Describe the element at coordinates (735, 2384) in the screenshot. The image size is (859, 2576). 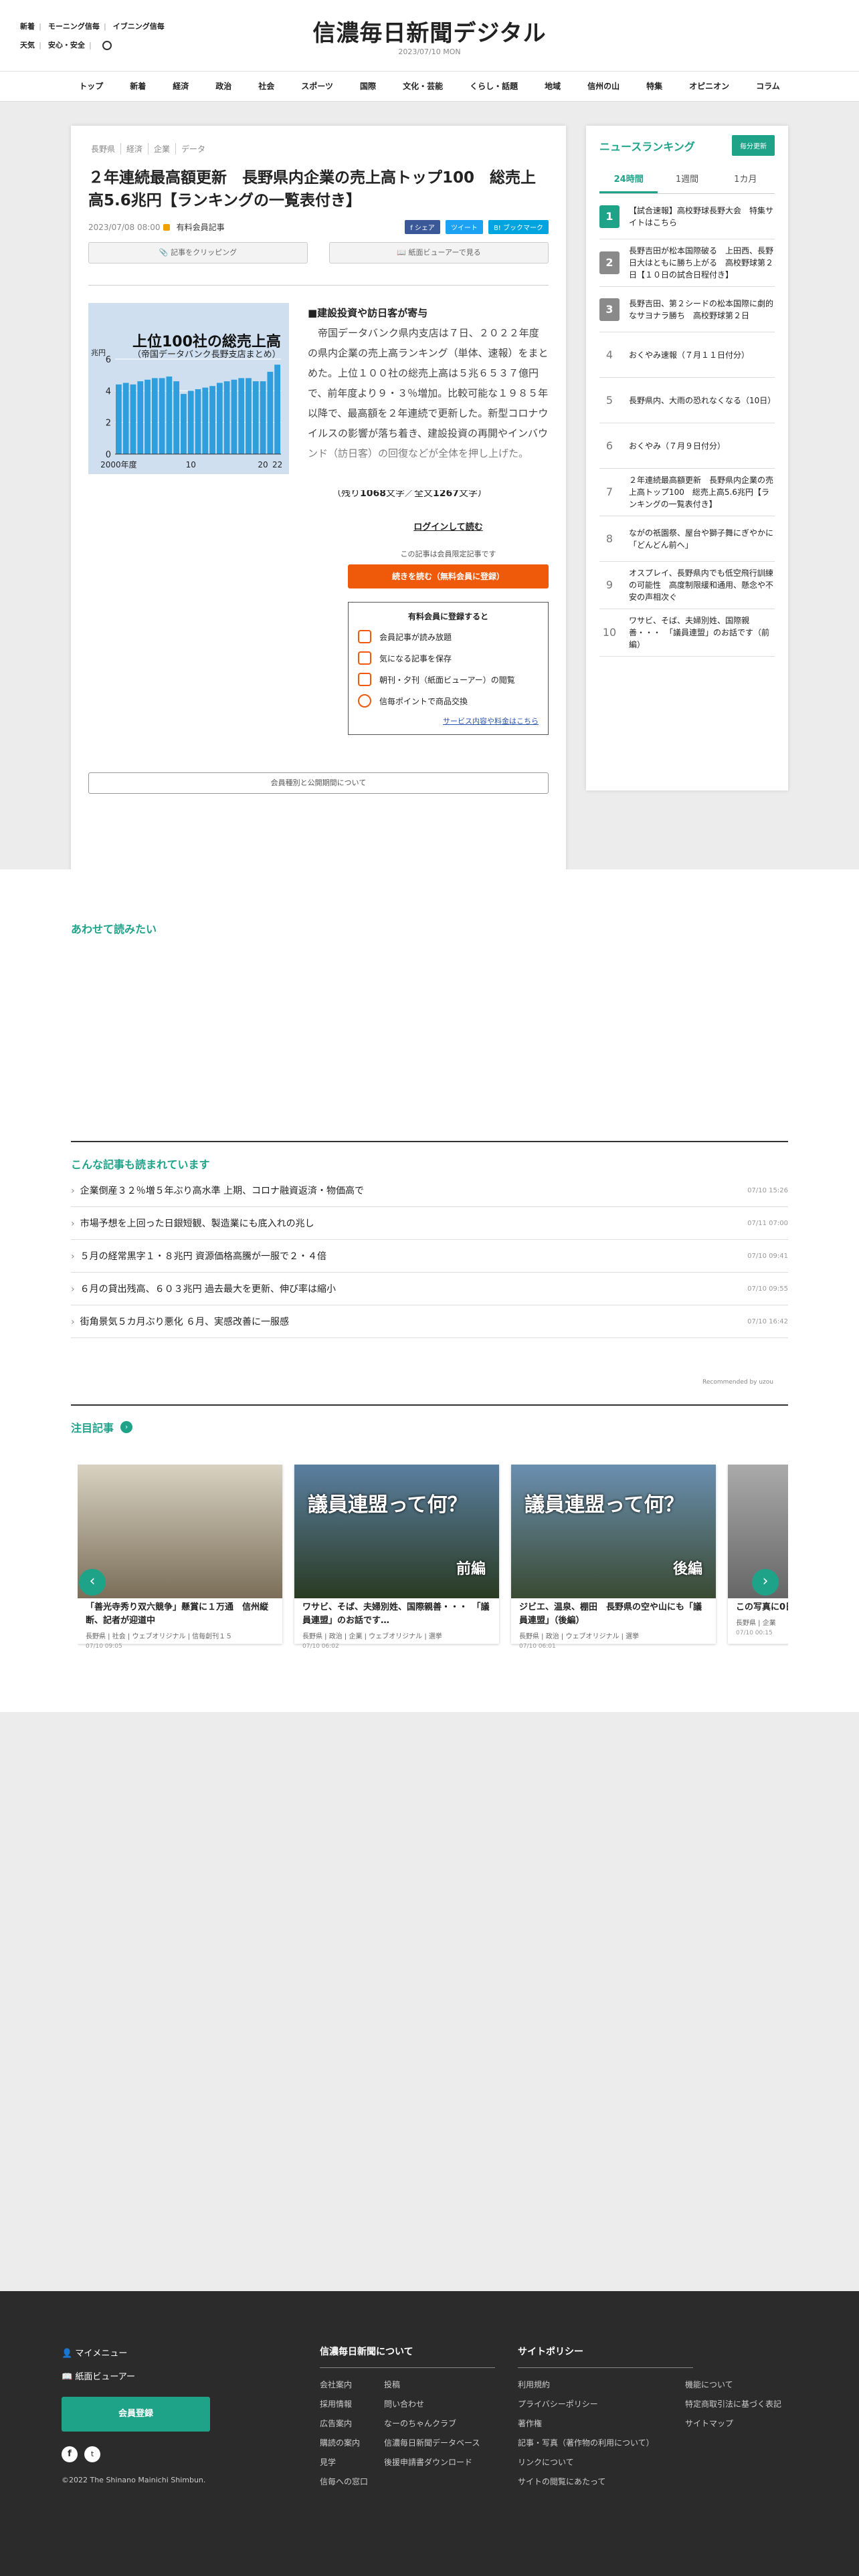
I see `footer-link: 機能について` at that location.